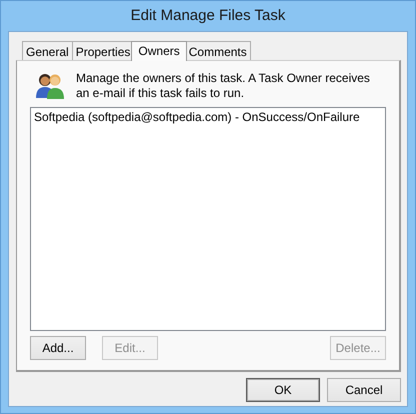 This screenshot has width=416, height=414. Describe the element at coordinates (283, 390) in the screenshot. I see `ok-button: OK` at that location.